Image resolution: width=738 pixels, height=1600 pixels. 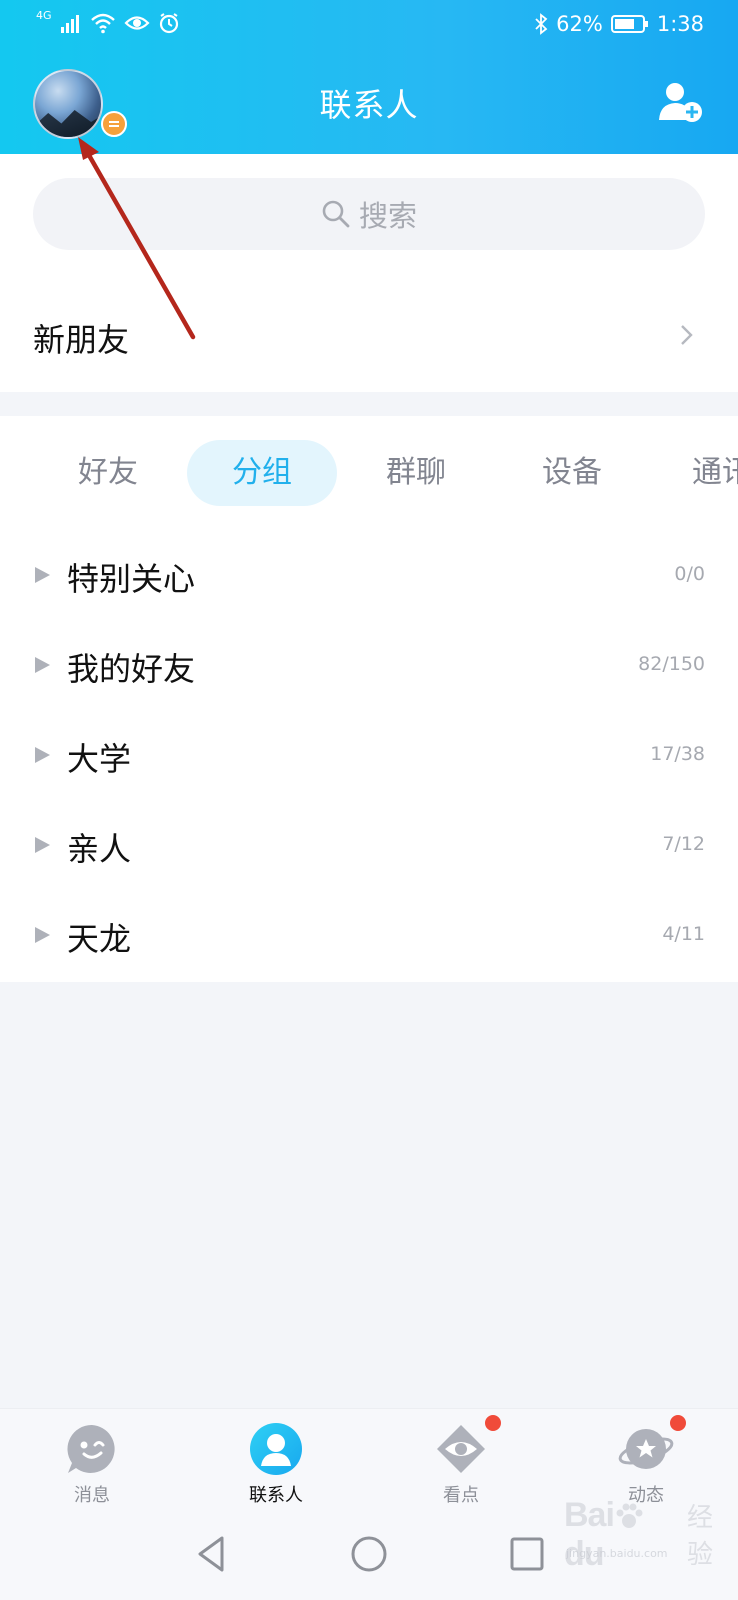 I want to click on network-type-label: 4G, so click(x=44, y=15).